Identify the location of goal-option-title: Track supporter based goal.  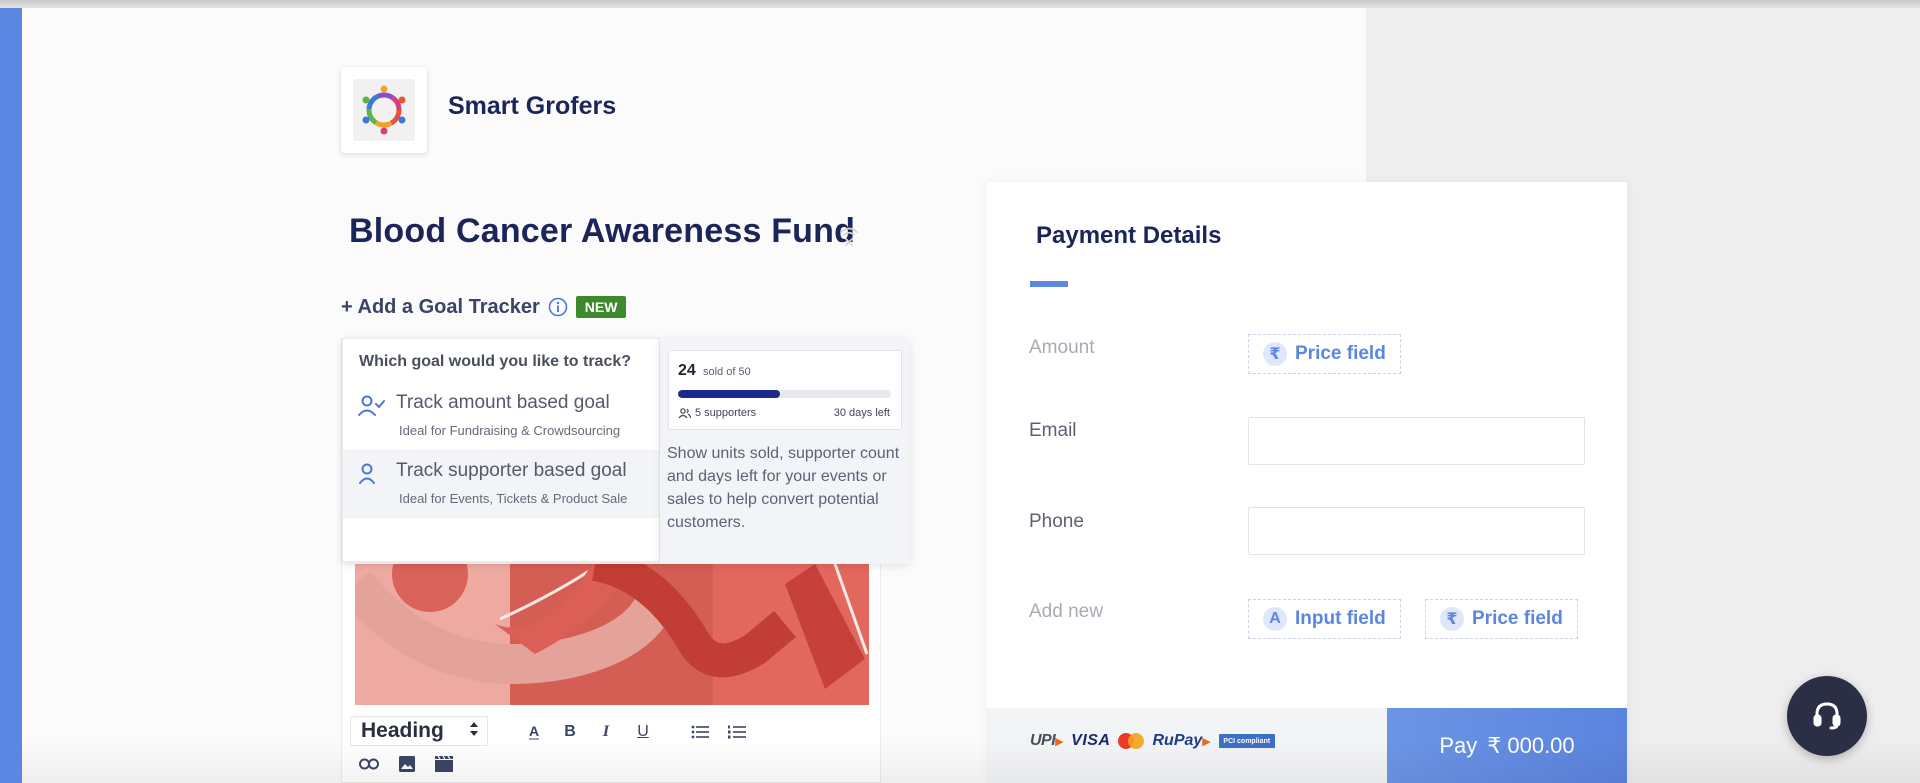
(511, 470).